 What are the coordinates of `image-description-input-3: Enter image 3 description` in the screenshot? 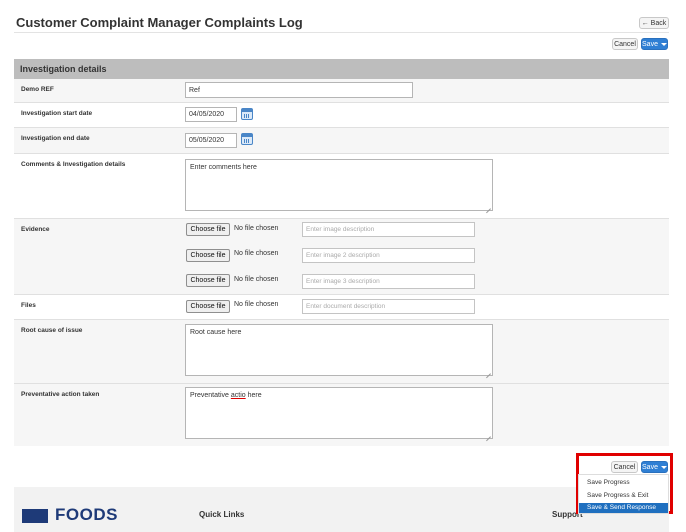 It's located at (388, 281).